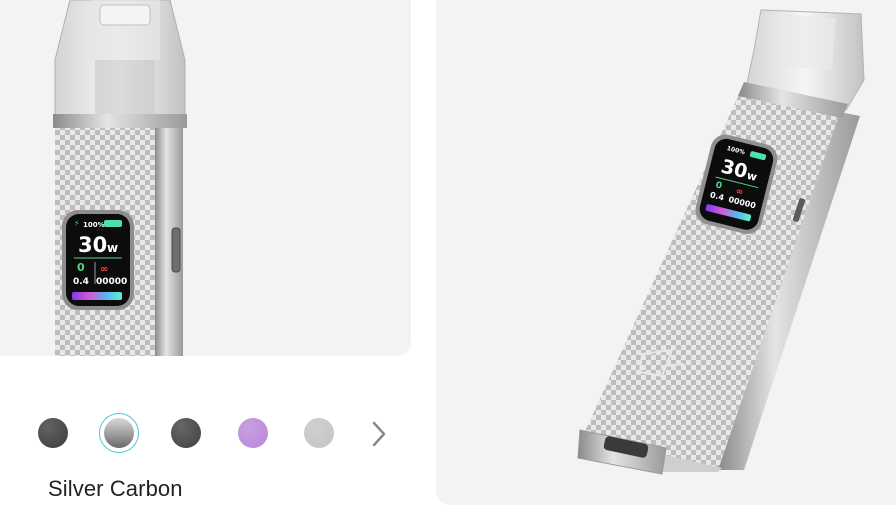 Image resolution: width=896 pixels, height=517 pixels. What do you see at coordinates (53, 433) in the screenshot?
I see `swatch-dark-gray` at bounding box center [53, 433].